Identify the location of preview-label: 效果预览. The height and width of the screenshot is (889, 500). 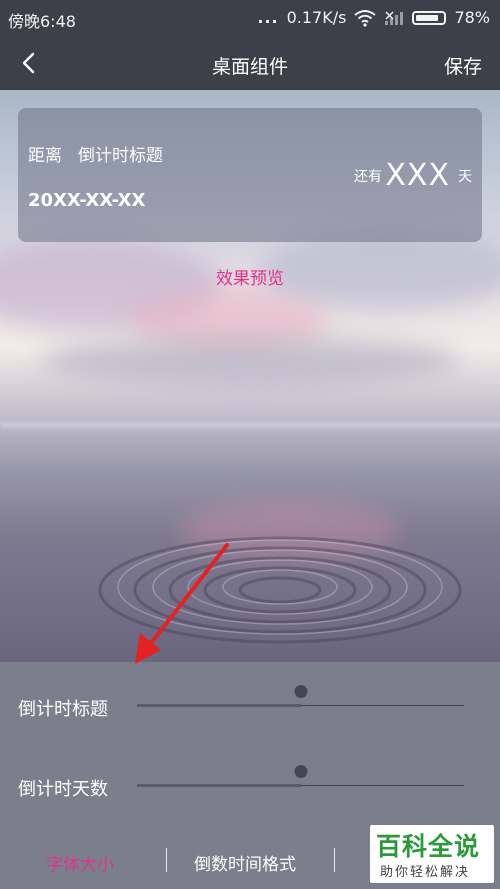
(250, 279).